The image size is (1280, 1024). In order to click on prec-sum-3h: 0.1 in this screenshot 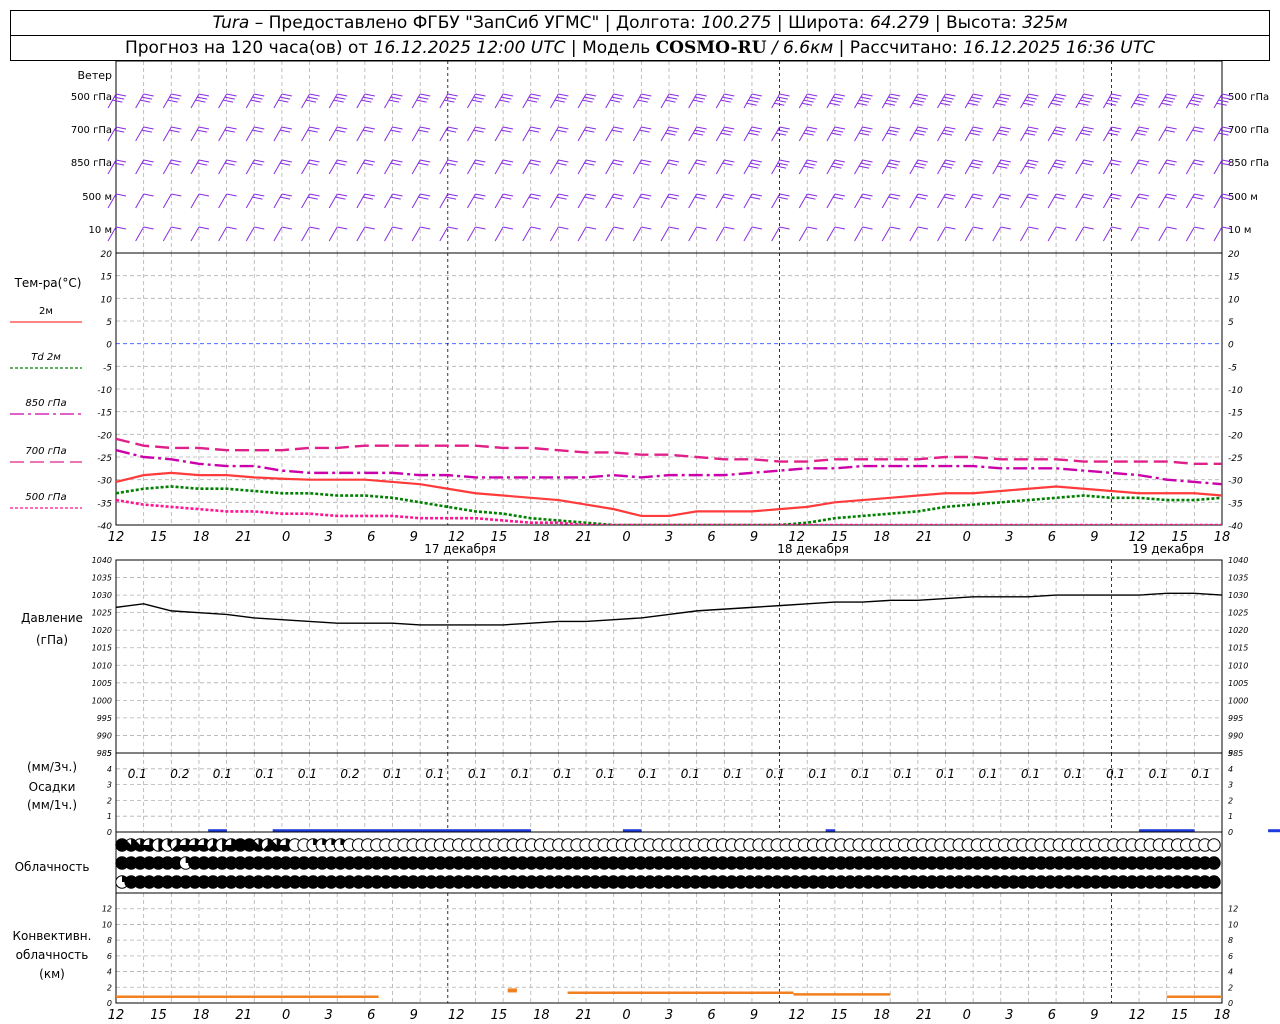, I will do `click(392, 774)`.